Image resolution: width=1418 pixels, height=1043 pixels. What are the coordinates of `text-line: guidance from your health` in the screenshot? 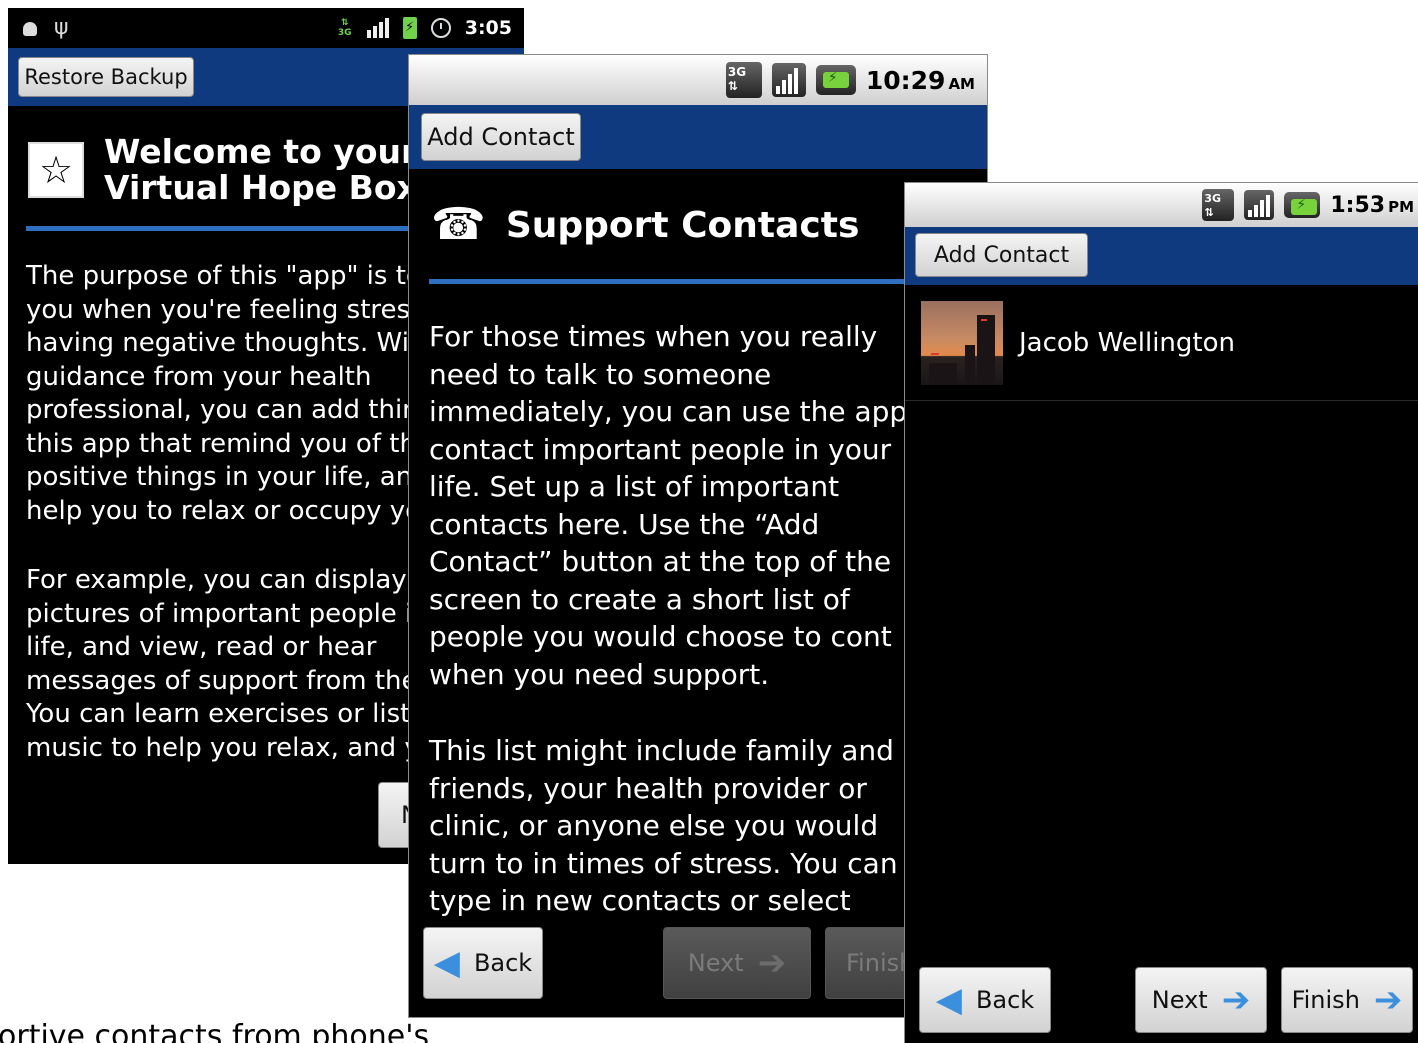 It's located at (199, 376).